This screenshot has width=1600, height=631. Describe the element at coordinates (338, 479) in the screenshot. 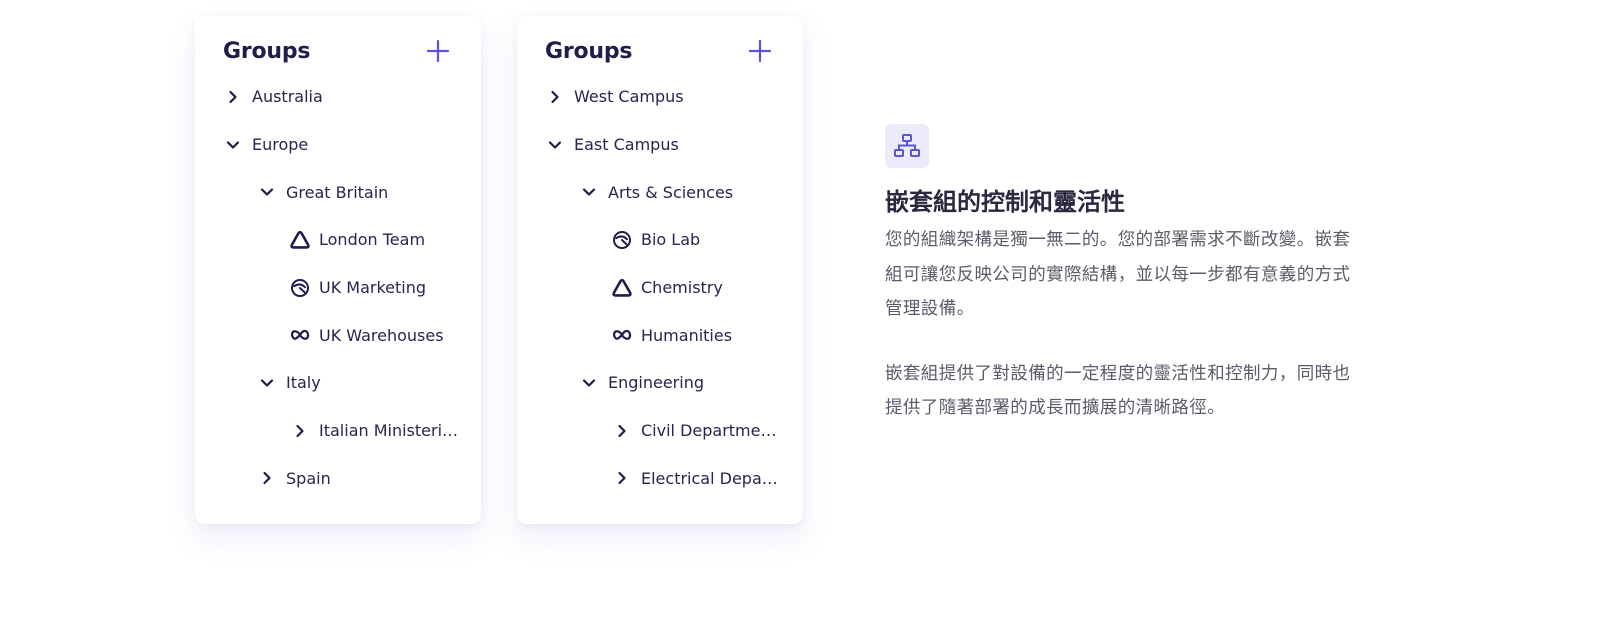

I see `tree-item: Spain` at that location.